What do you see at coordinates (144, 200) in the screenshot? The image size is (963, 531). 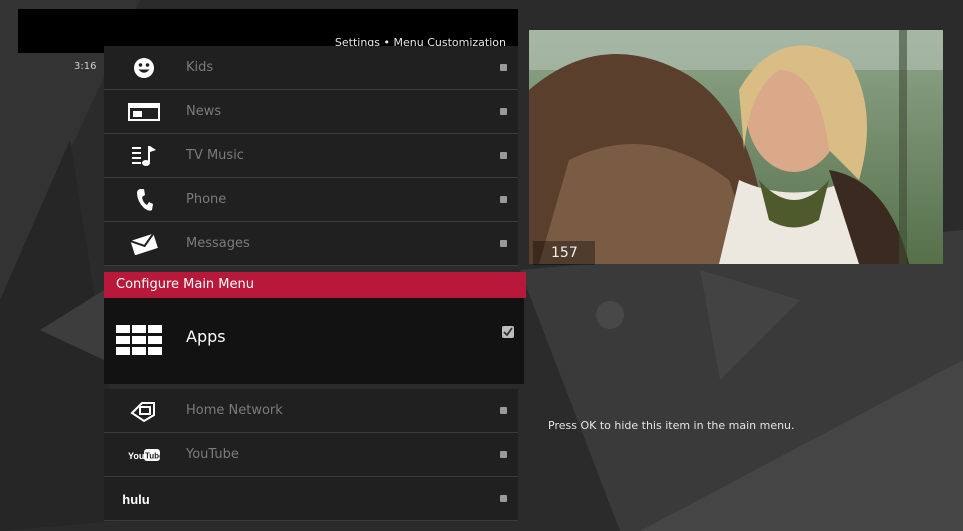 I see `phone-icon` at bounding box center [144, 200].